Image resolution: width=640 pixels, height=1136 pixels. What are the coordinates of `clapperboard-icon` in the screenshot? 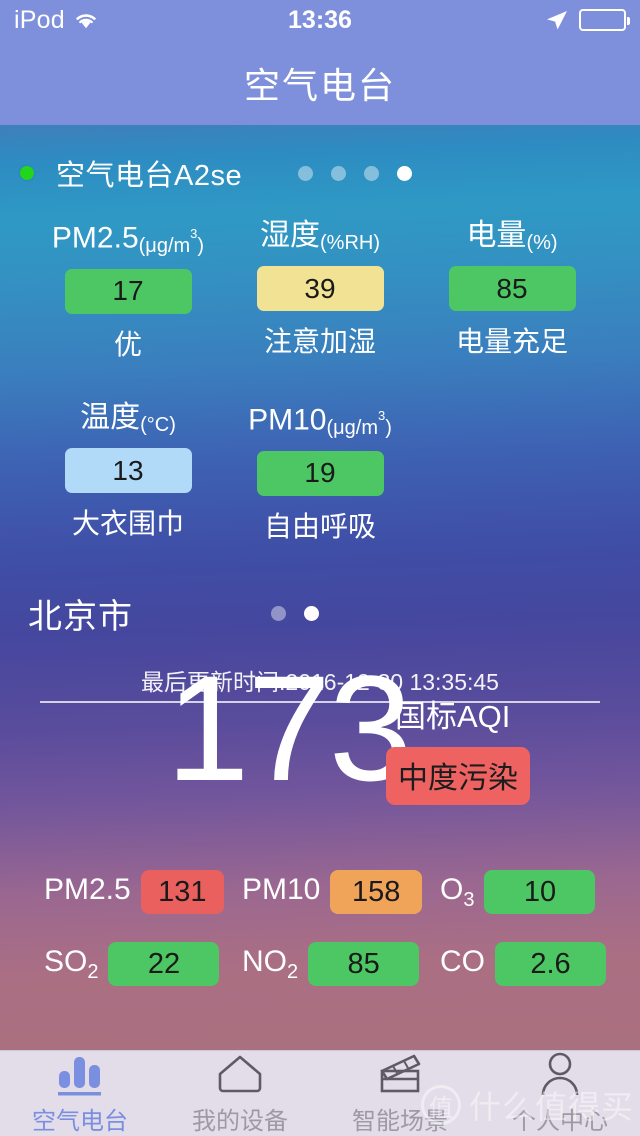 It's located at (400, 1074).